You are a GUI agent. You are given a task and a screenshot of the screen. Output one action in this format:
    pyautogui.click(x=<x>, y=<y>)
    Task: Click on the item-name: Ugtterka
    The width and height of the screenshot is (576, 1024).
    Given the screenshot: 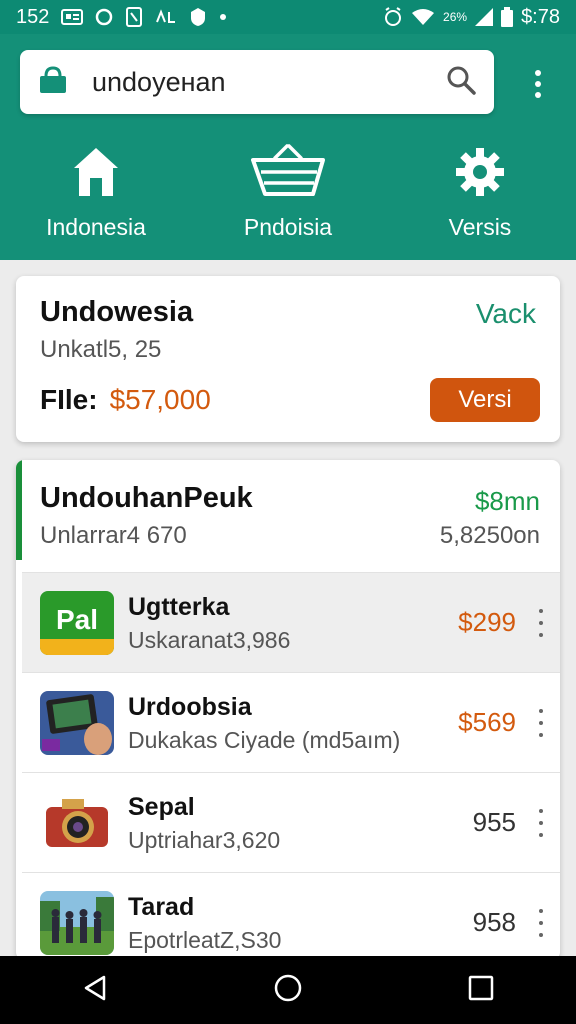 What is the action you would take?
    pyautogui.click(x=179, y=607)
    